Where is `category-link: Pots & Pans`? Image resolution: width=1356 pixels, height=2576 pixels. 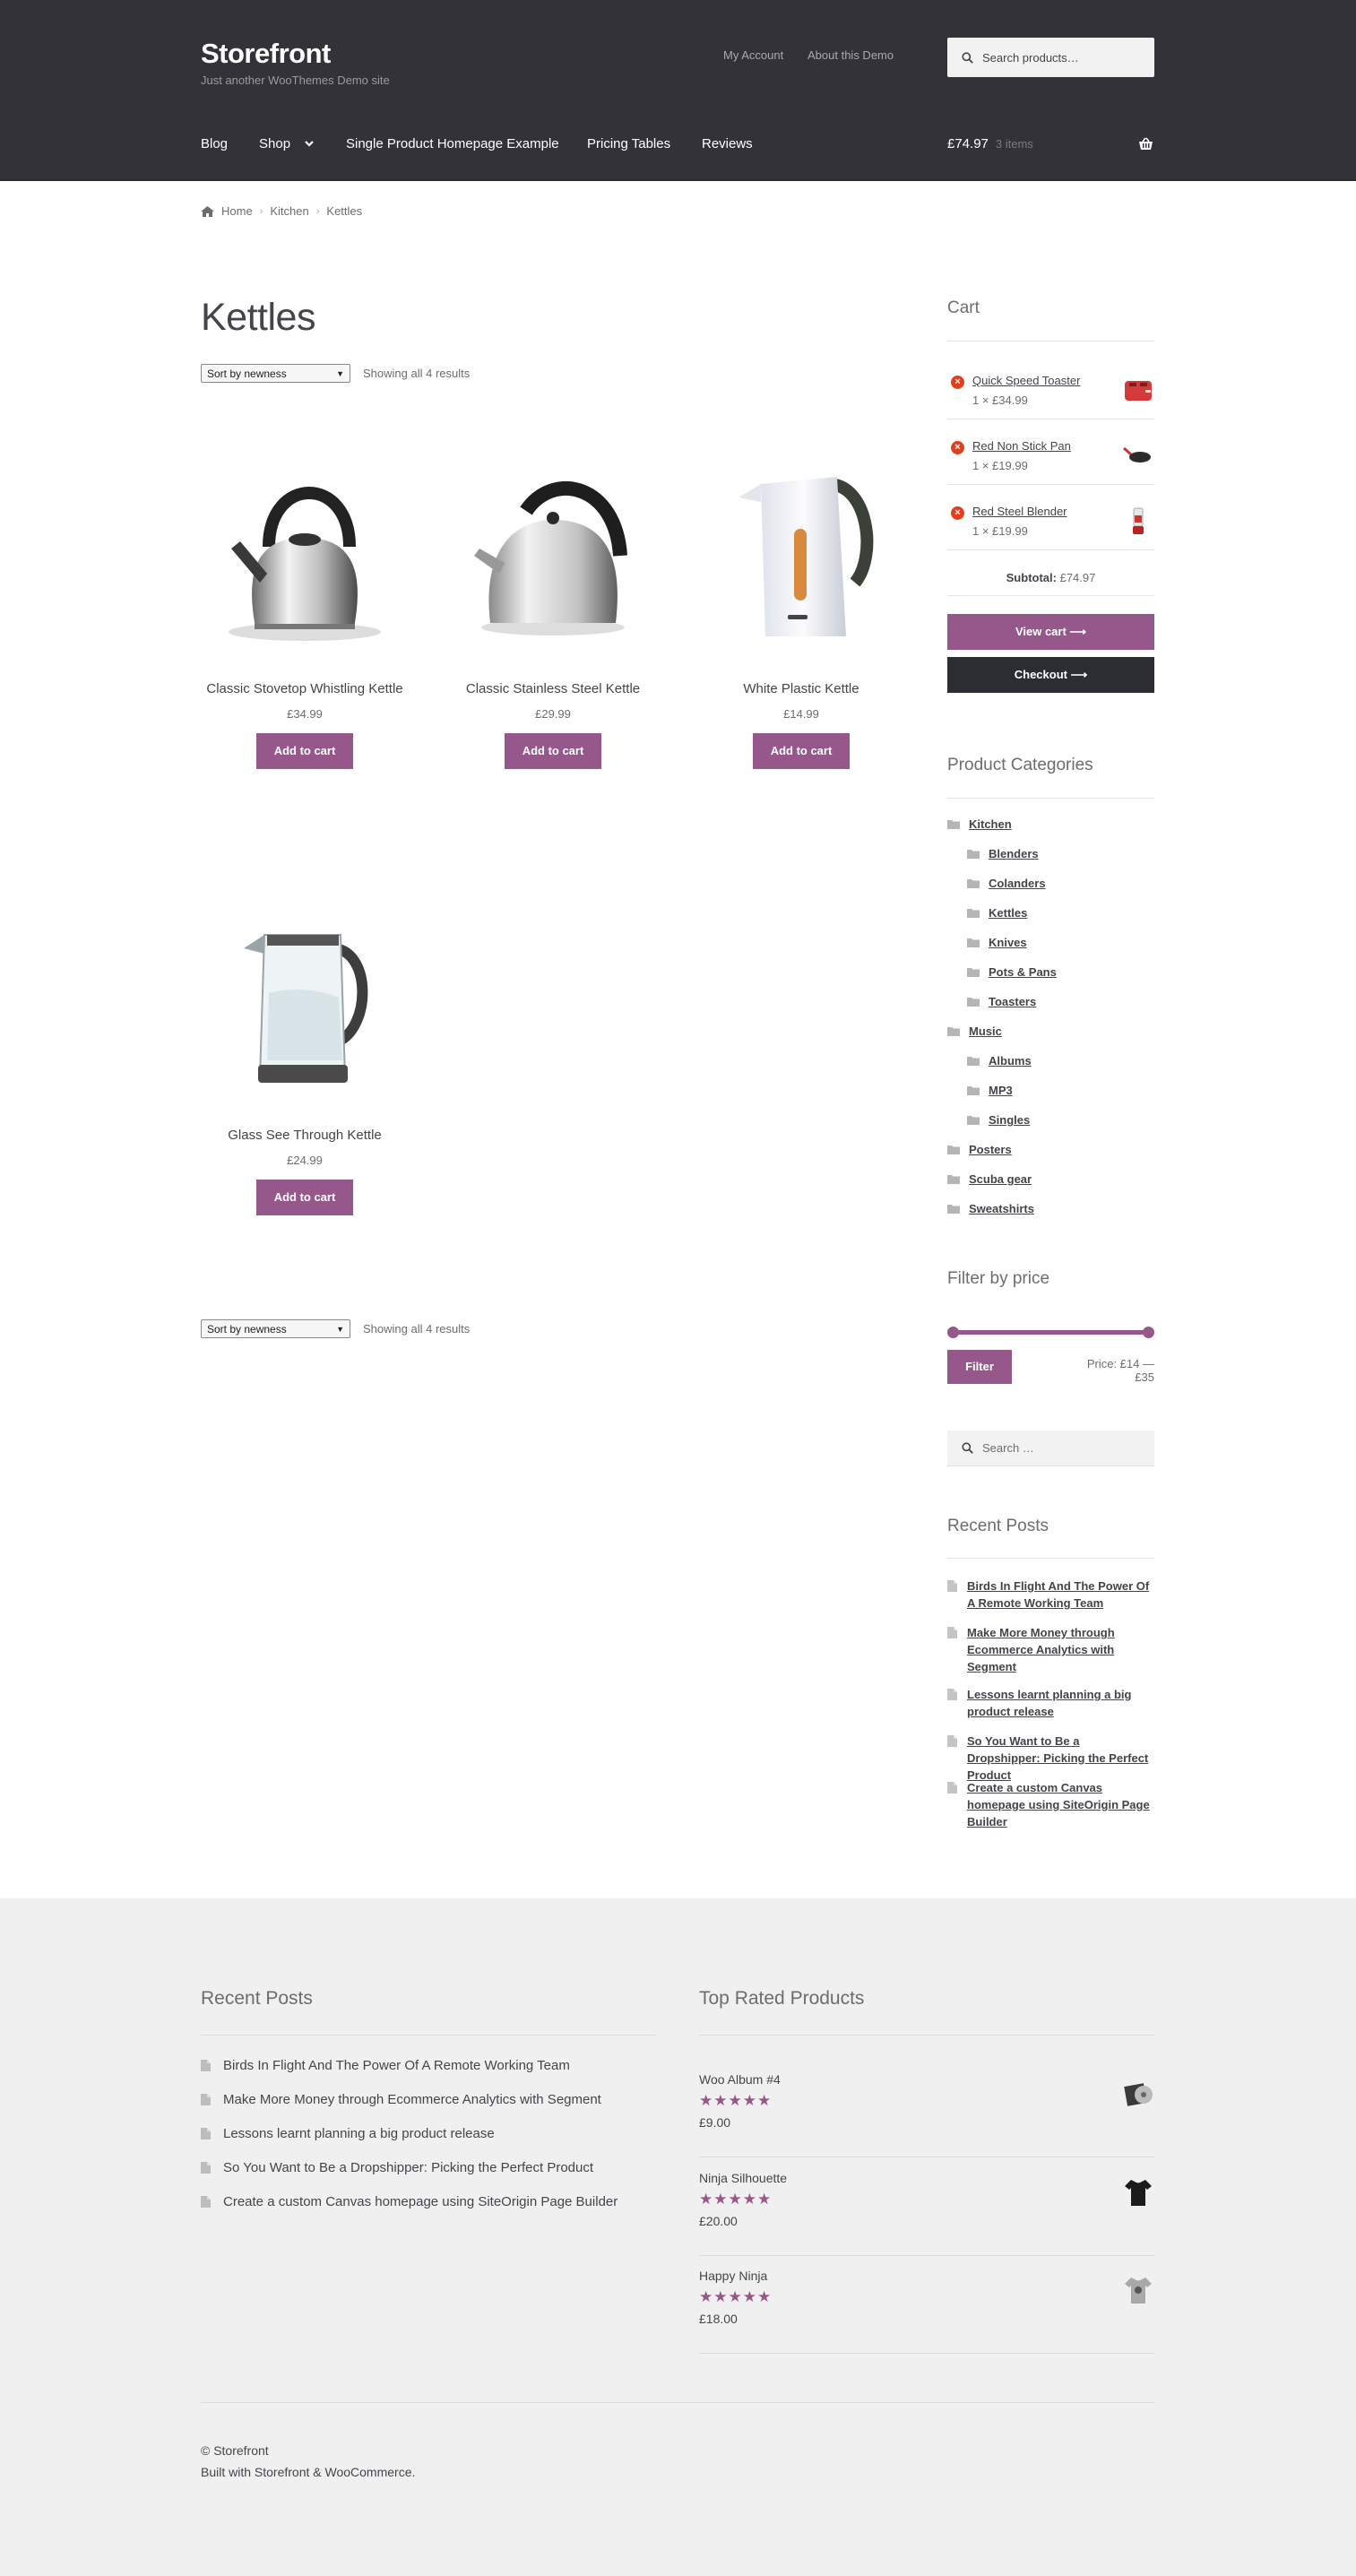 category-link: Pots & Pans is located at coordinates (1012, 972).